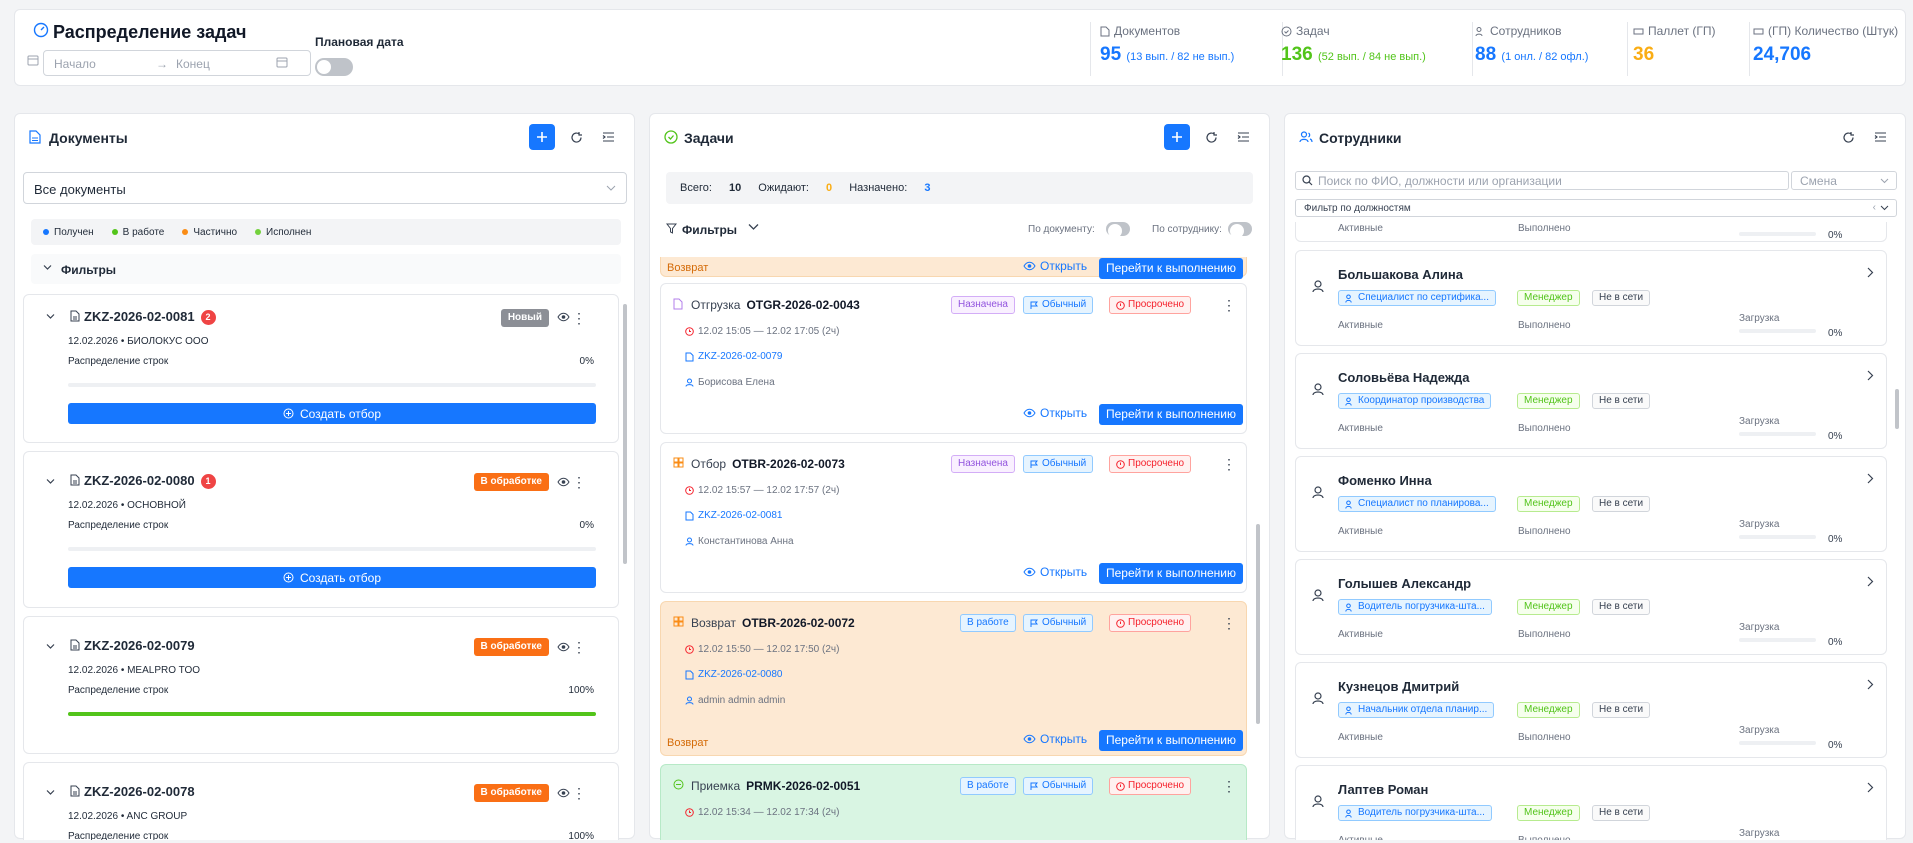 The height and width of the screenshot is (843, 1913). I want to click on shift-select: Смена, so click(1844, 180).